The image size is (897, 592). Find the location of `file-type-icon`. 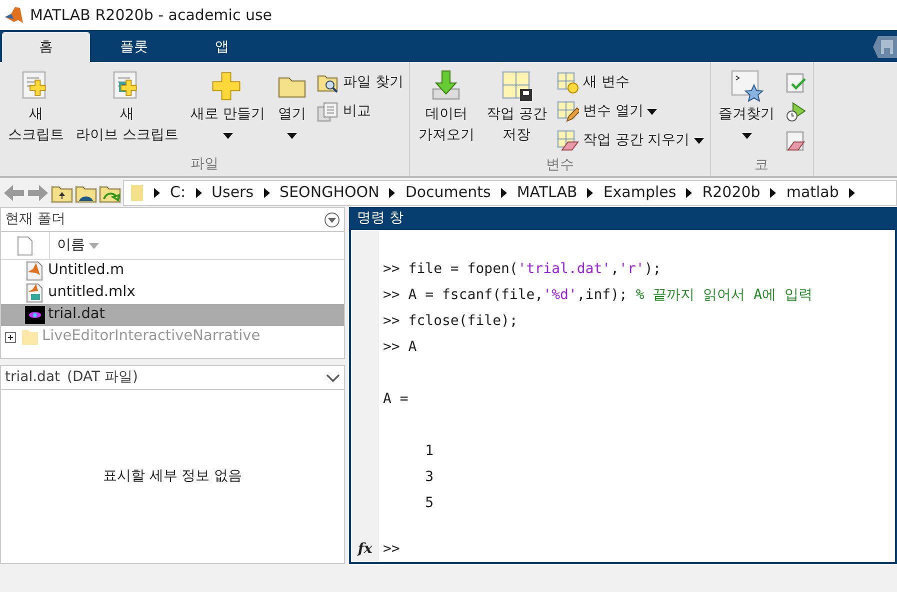

file-type-icon is located at coordinates (25, 246).